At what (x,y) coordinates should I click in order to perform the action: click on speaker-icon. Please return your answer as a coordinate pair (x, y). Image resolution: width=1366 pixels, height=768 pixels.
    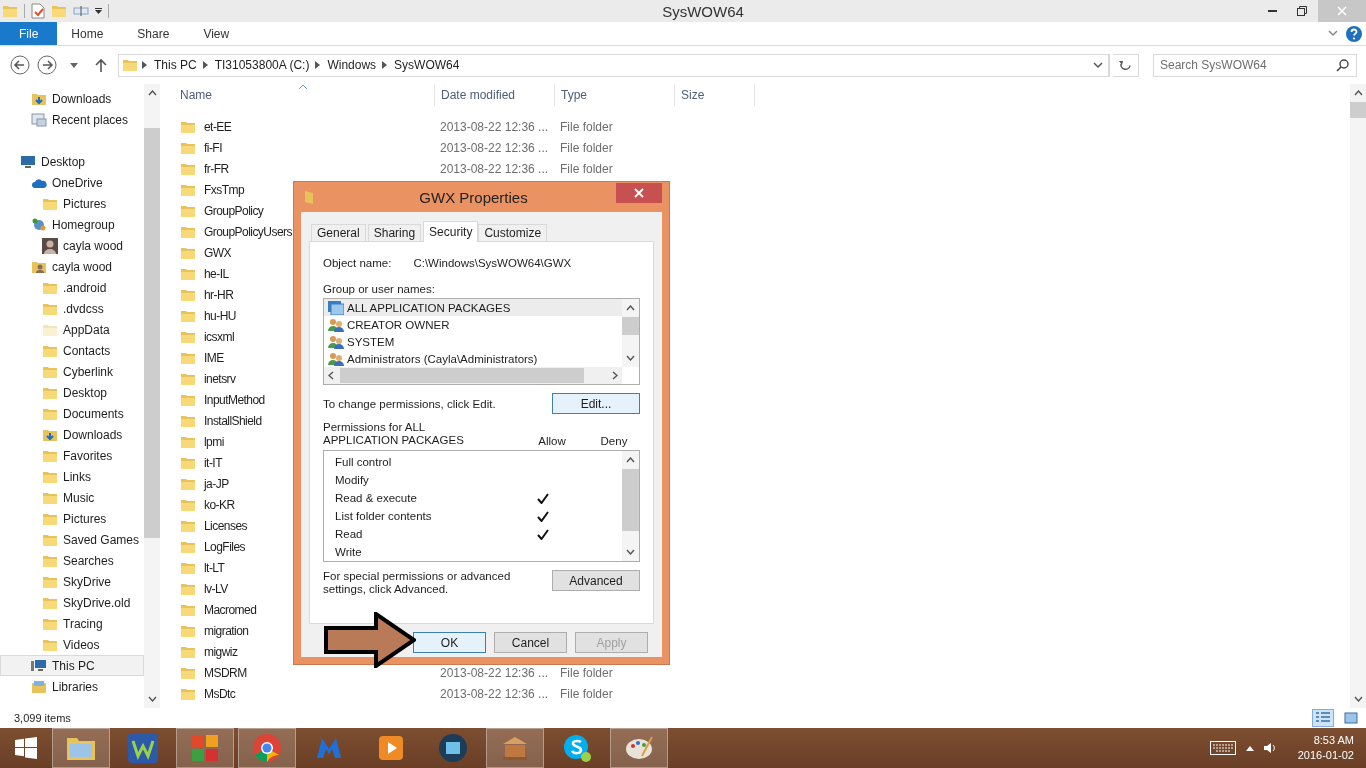
    Looking at the image, I should click on (1269, 748).